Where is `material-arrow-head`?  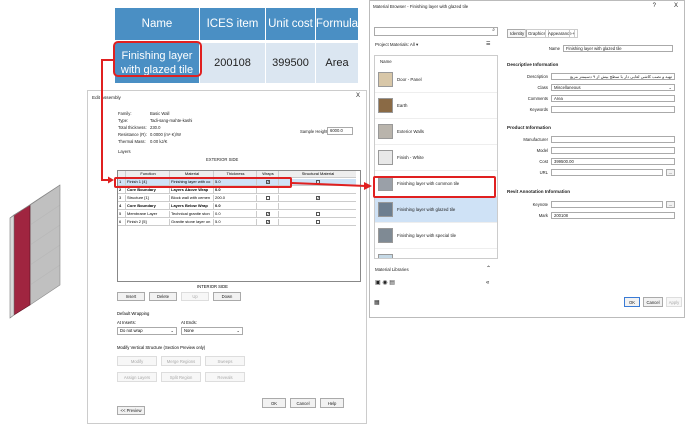
material-arrow-head is located at coordinates (368, 186).